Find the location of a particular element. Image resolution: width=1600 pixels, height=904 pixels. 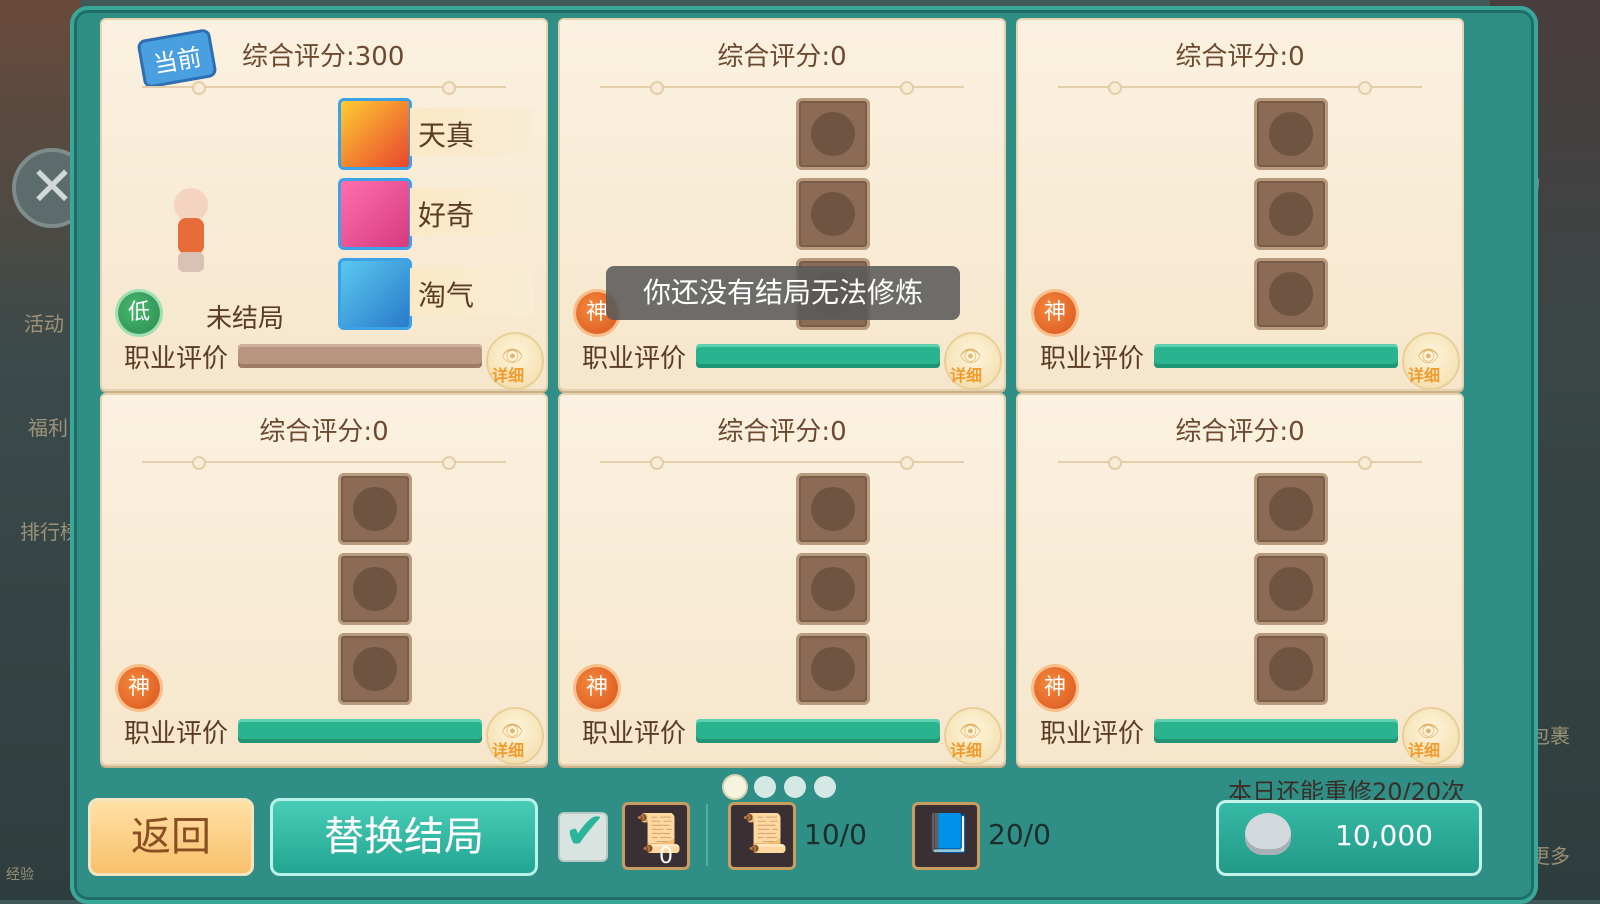

mischief-icon is located at coordinates (375, 294).